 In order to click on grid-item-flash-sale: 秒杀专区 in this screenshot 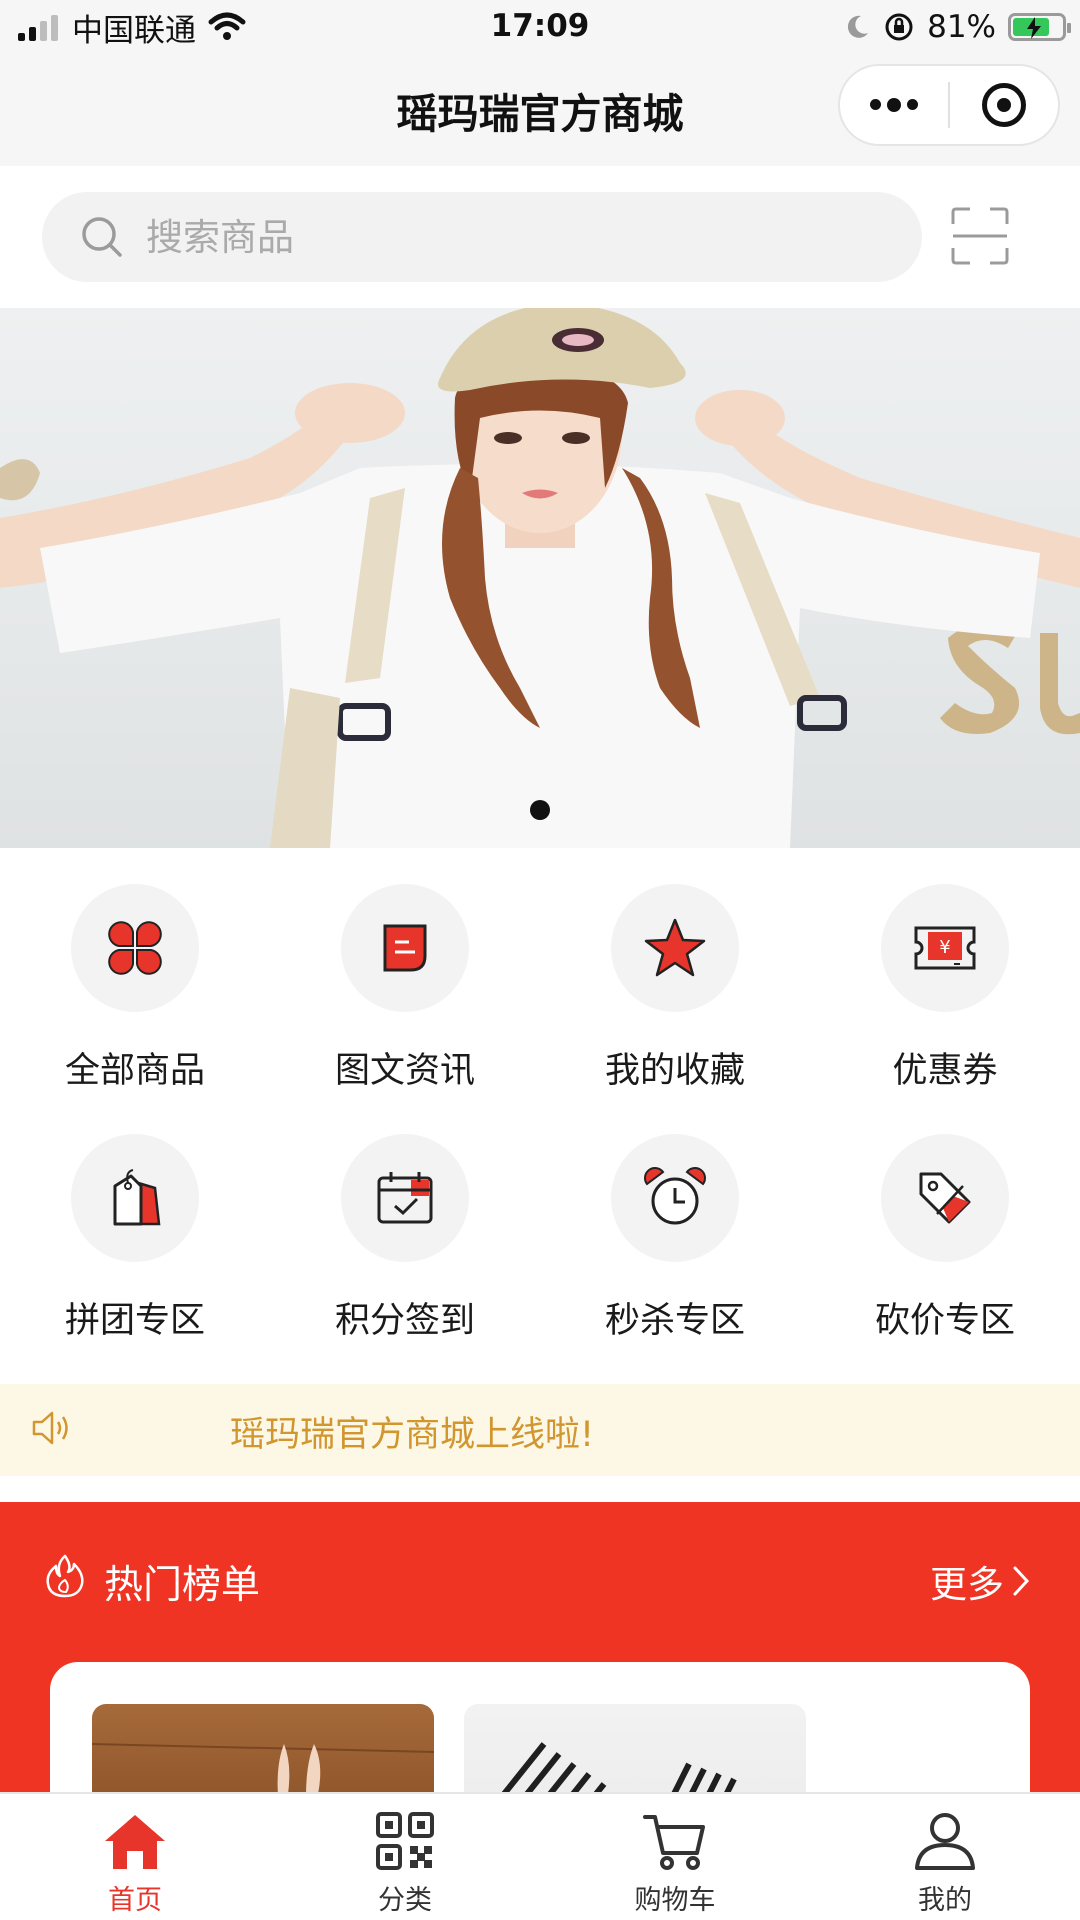, I will do `click(675, 1223)`.